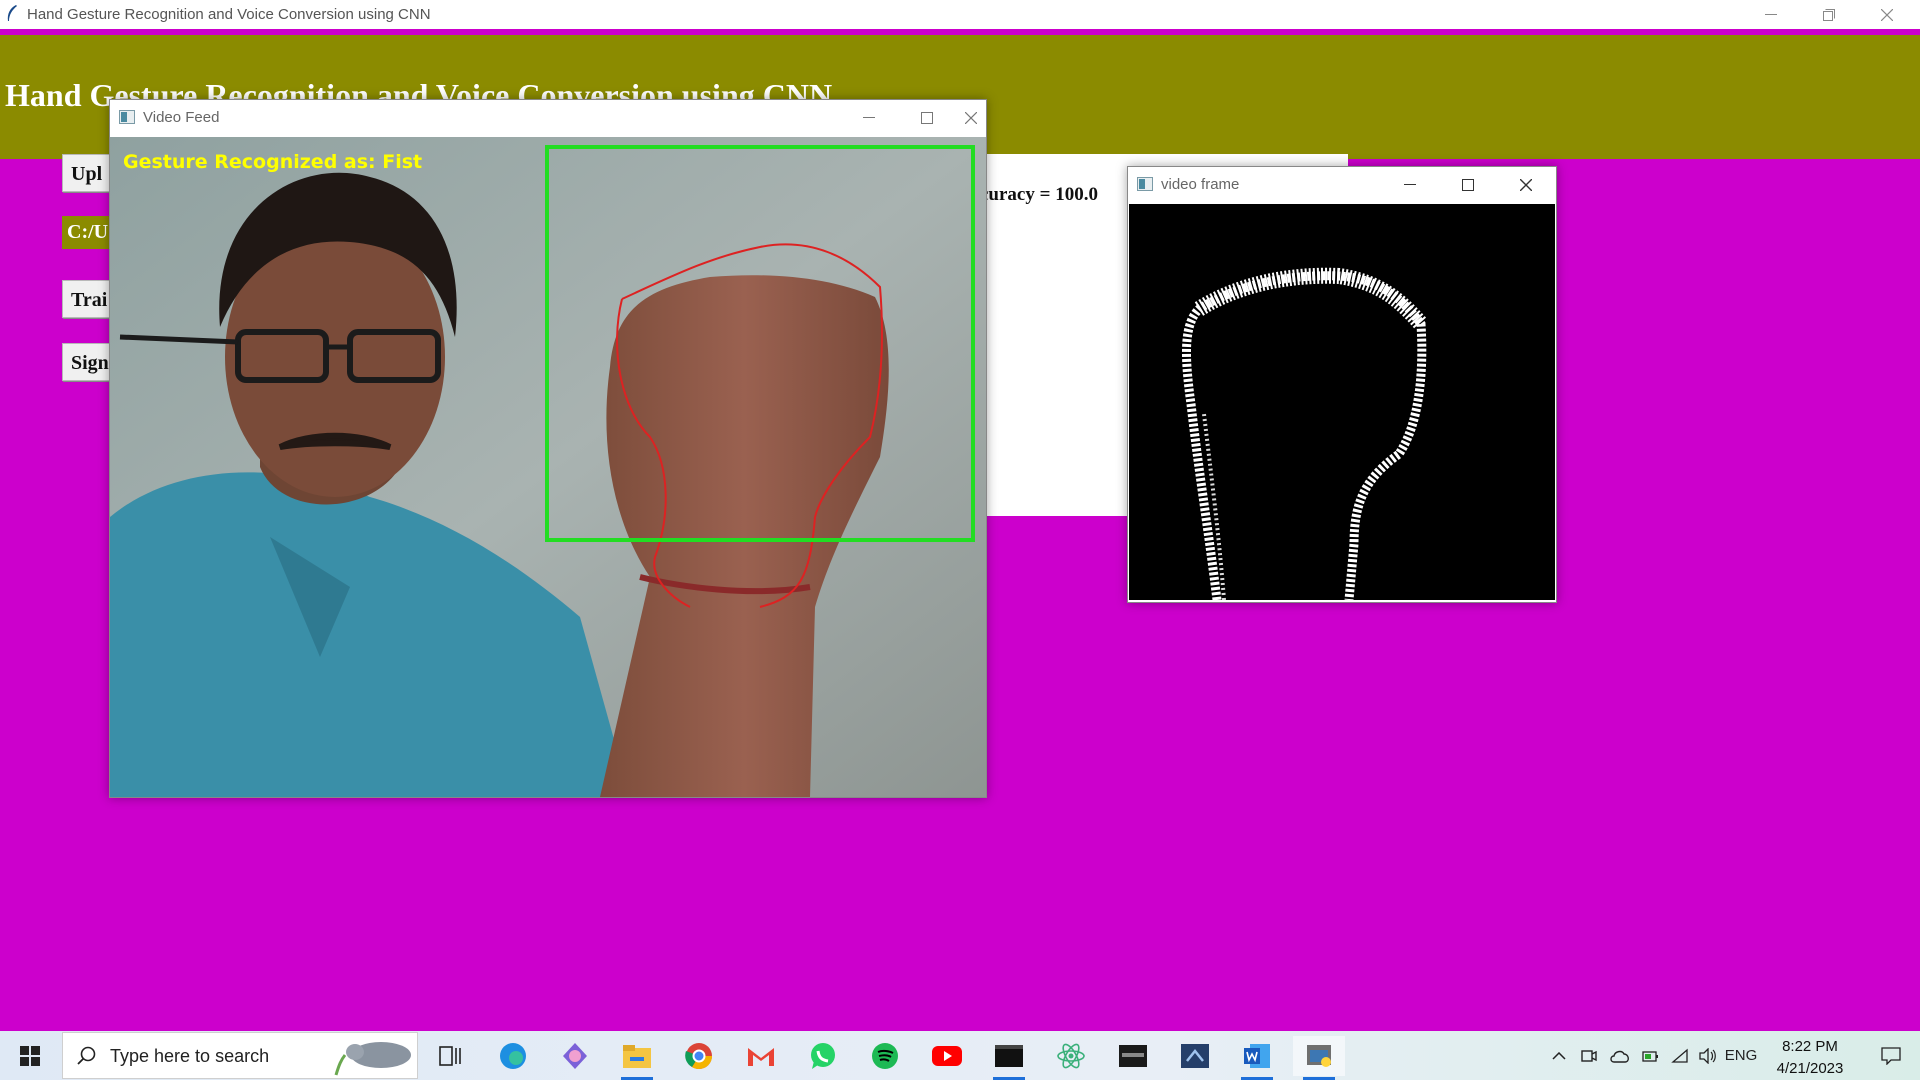 Image resolution: width=1920 pixels, height=1080 pixels. What do you see at coordinates (885, 1056) in the screenshot?
I see `spotify-icon` at bounding box center [885, 1056].